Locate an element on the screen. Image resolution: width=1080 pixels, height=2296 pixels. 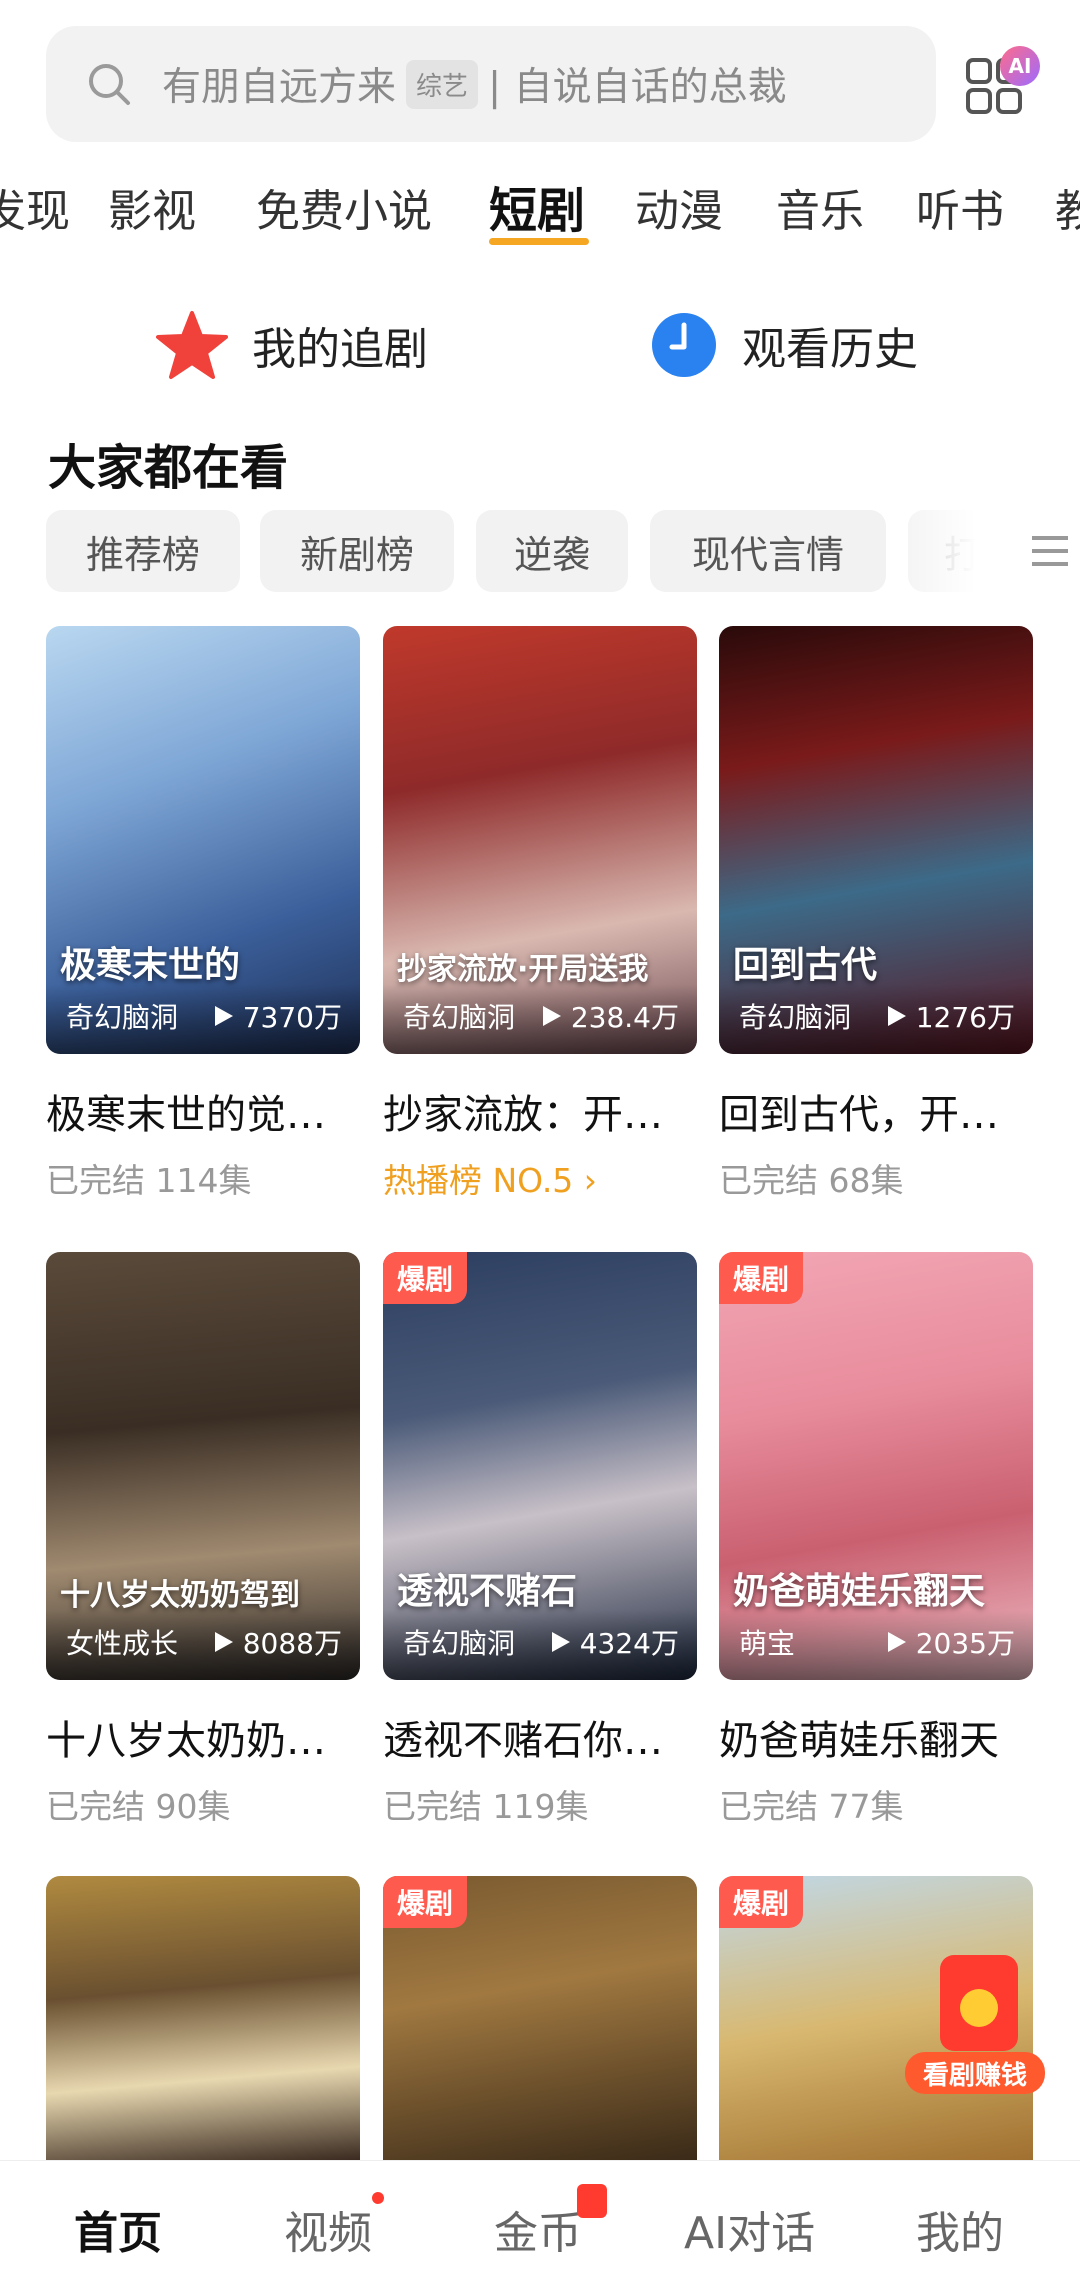
genre-label: 萌宝 is located at coordinates (767, 1643).